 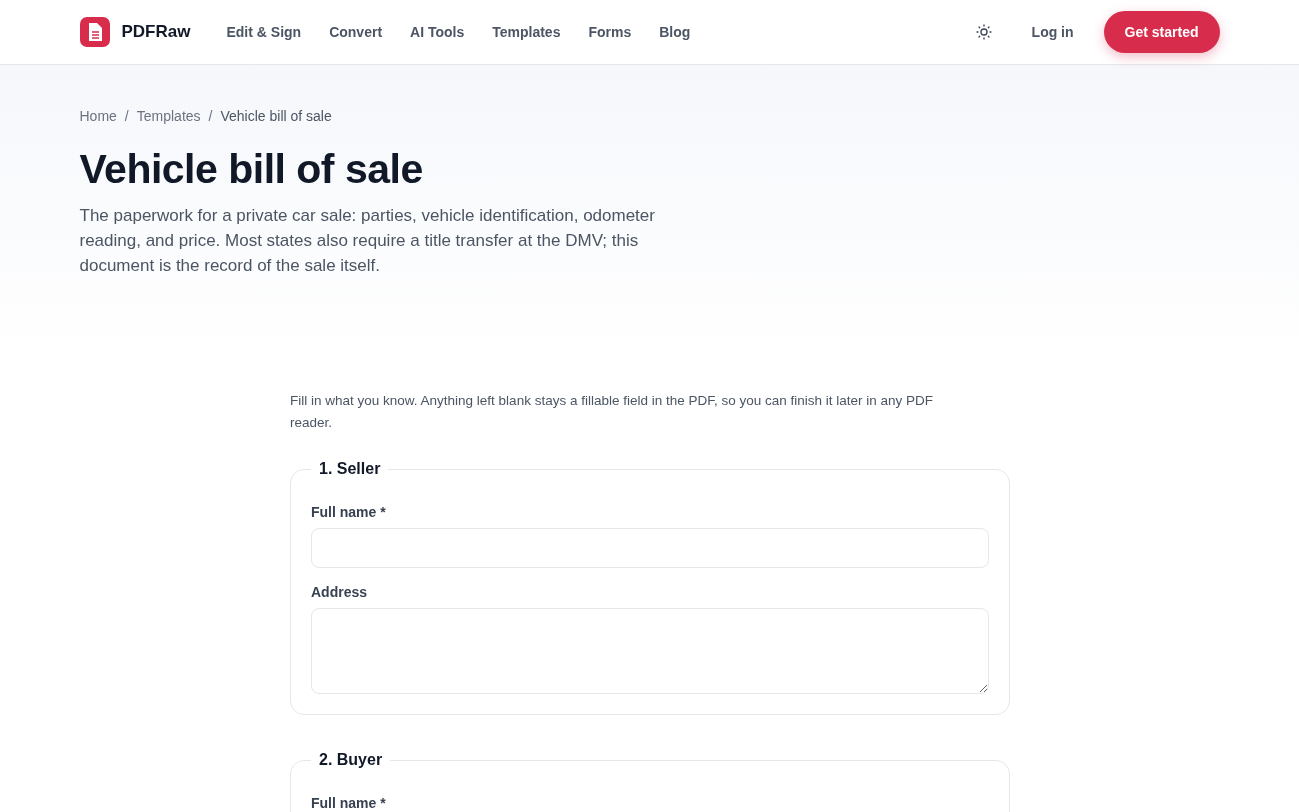 What do you see at coordinates (340, 592) in the screenshot?
I see `field-label: Address` at bounding box center [340, 592].